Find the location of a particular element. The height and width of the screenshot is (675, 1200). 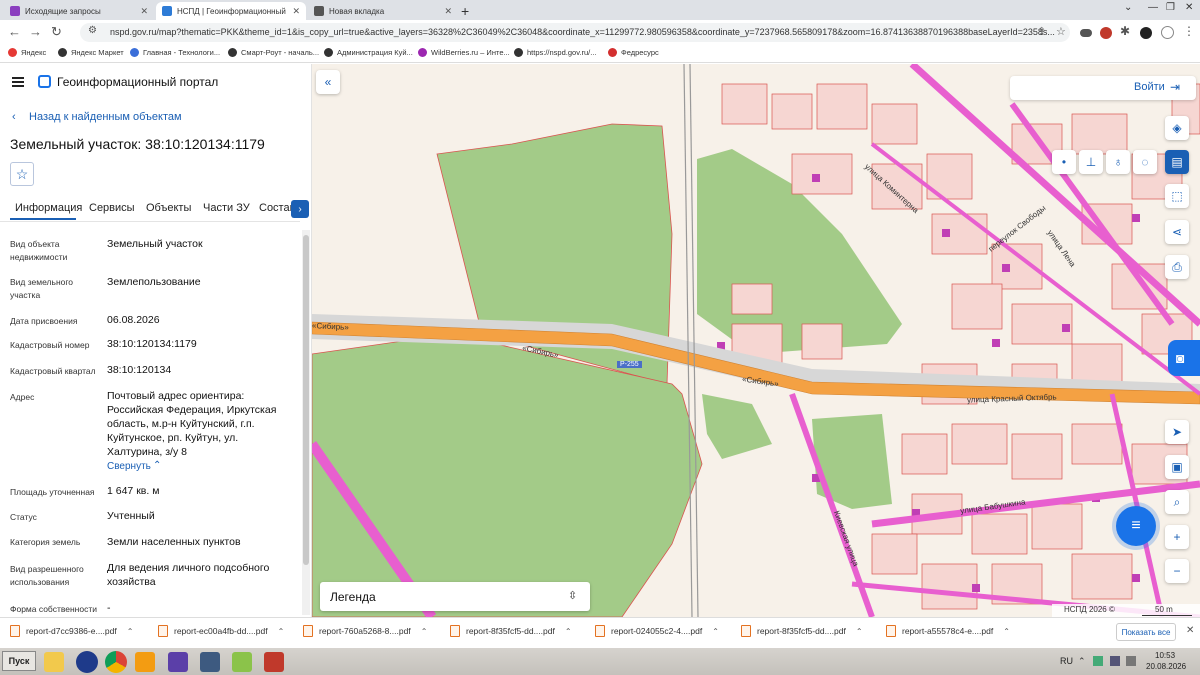

chevron-left-icon: ‹ is located at coordinates (14, 117).